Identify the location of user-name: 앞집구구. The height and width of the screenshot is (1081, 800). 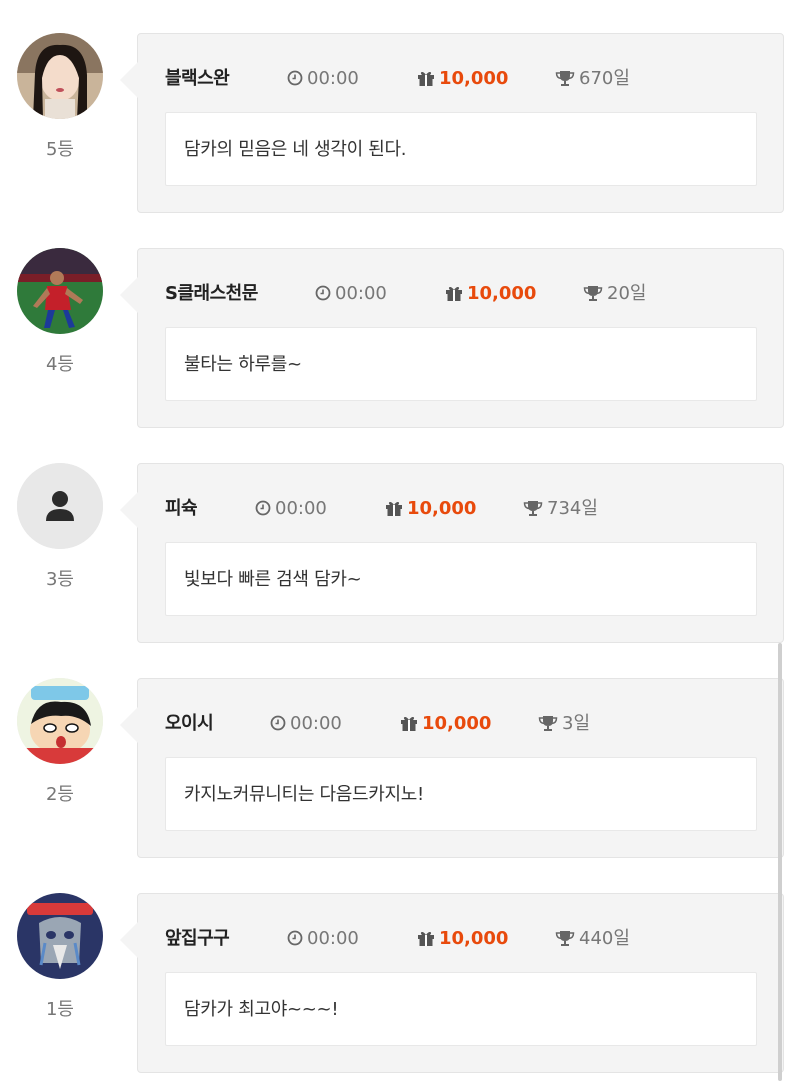
(197, 939).